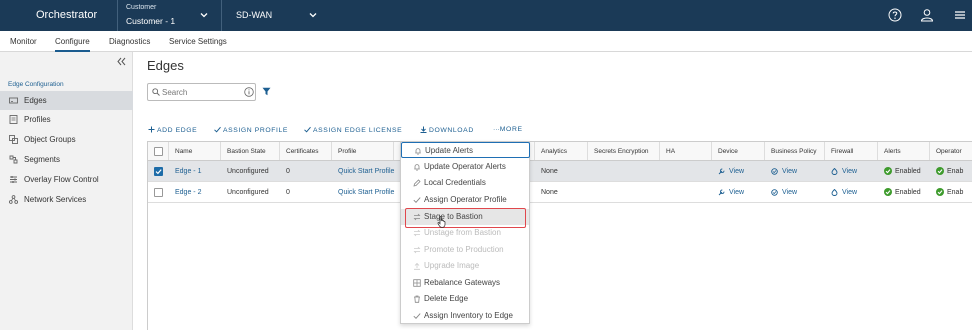  What do you see at coordinates (834, 171) in the screenshot?
I see `firewall-icon` at bounding box center [834, 171].